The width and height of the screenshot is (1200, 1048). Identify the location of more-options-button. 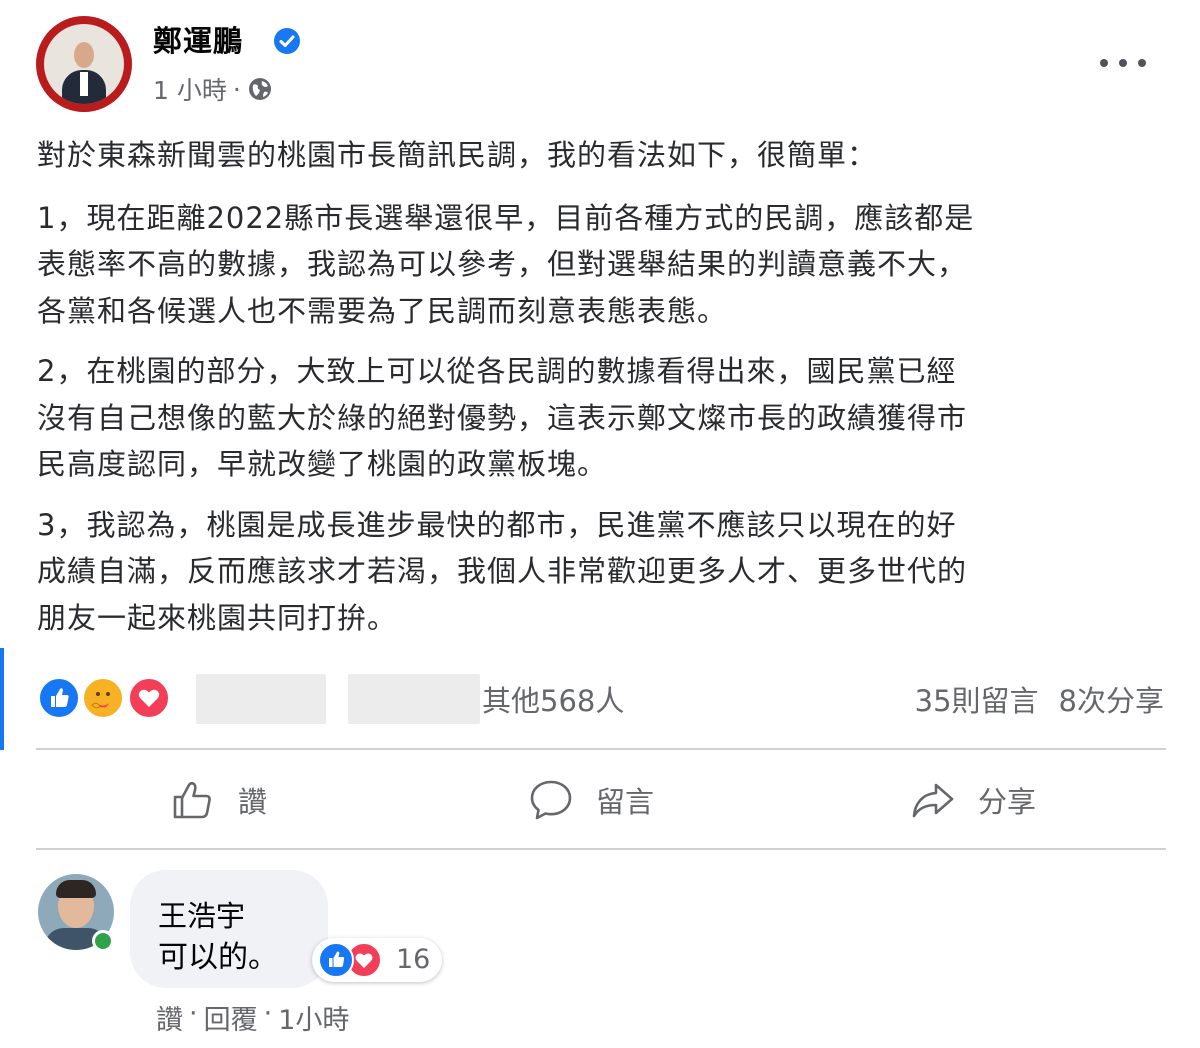
(1123, 63).